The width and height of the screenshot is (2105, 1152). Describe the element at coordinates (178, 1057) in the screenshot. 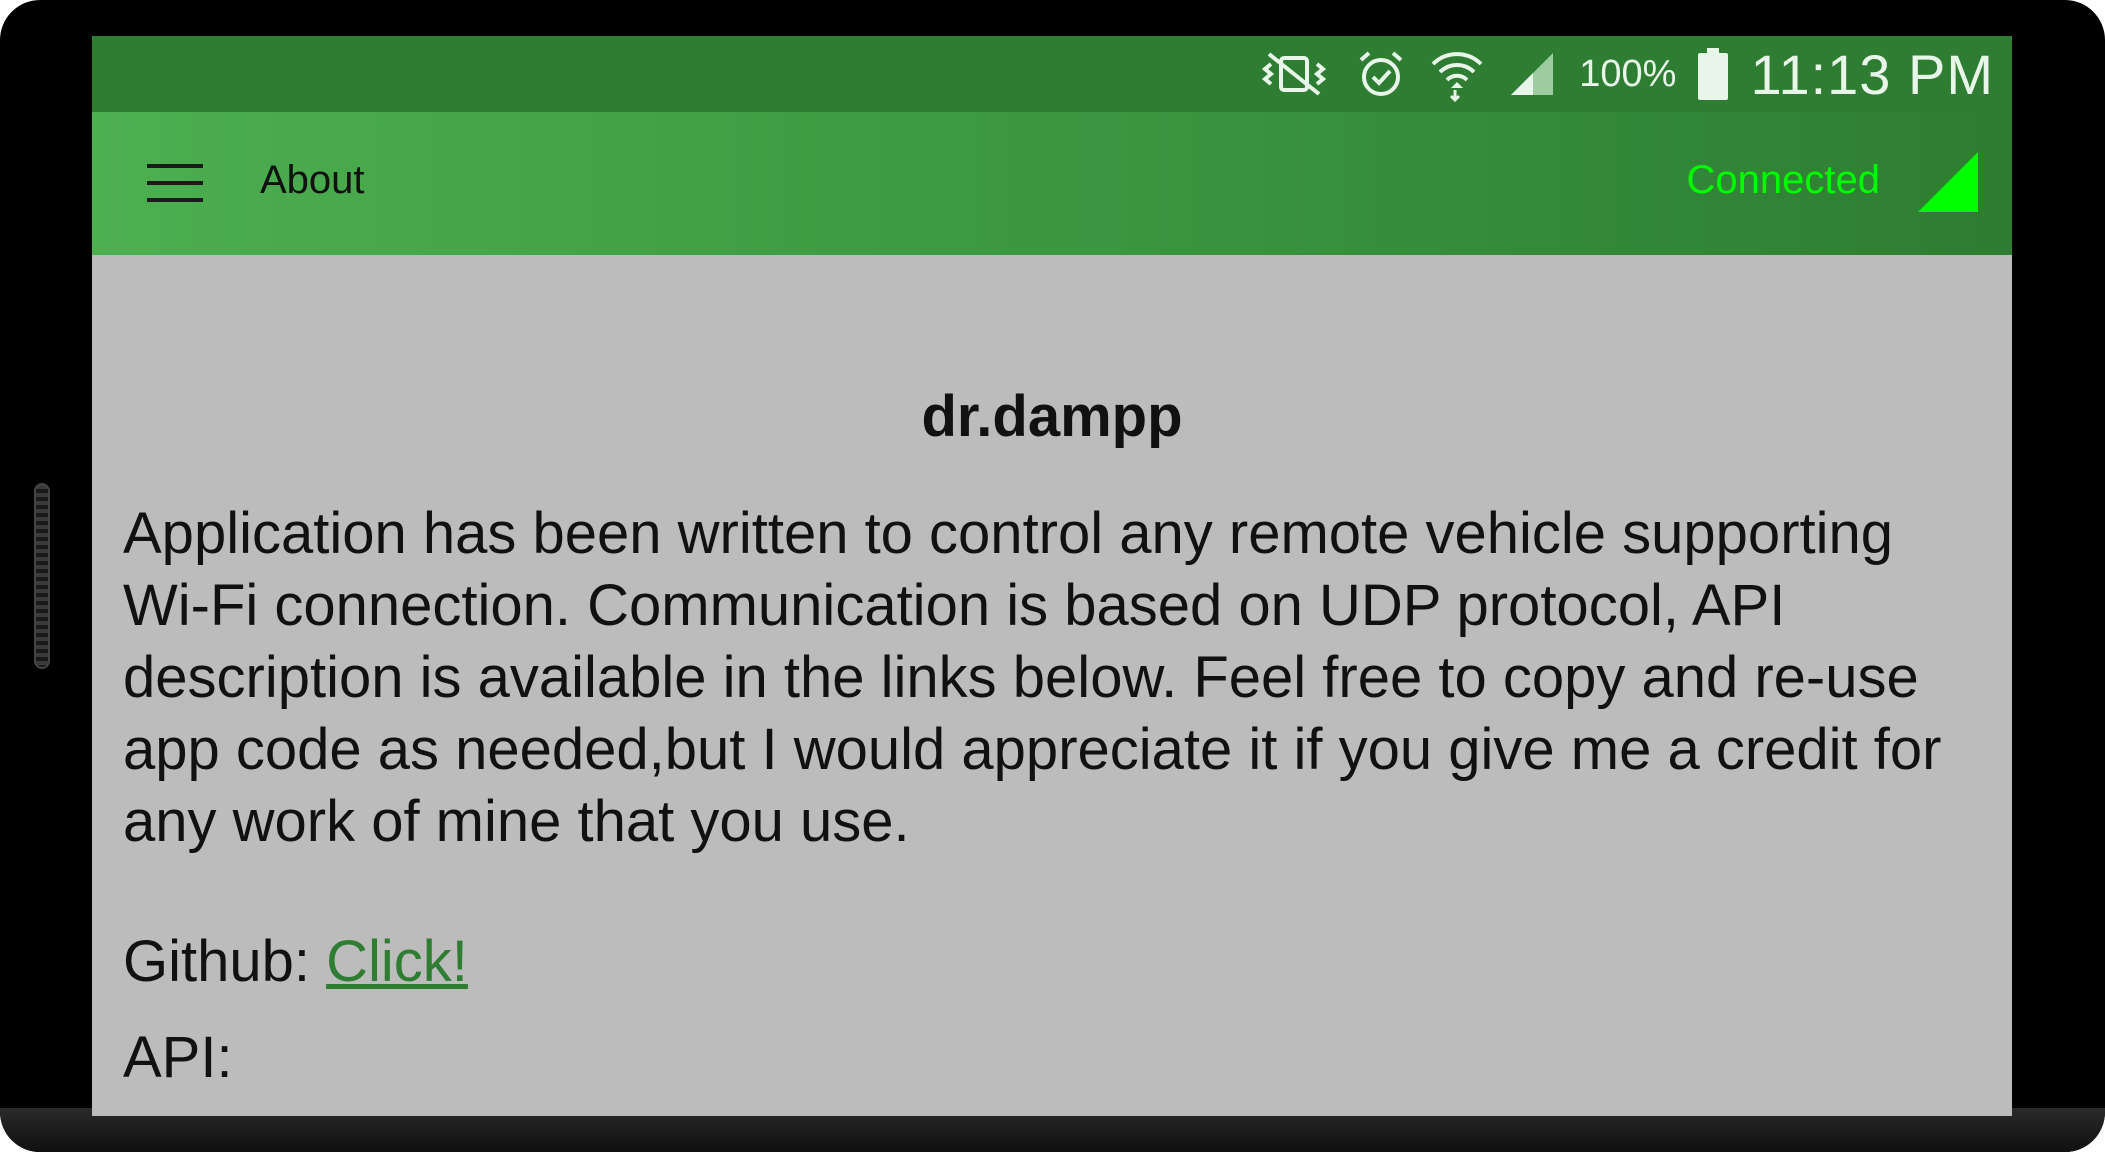

I see `api-label: API:` at that location.